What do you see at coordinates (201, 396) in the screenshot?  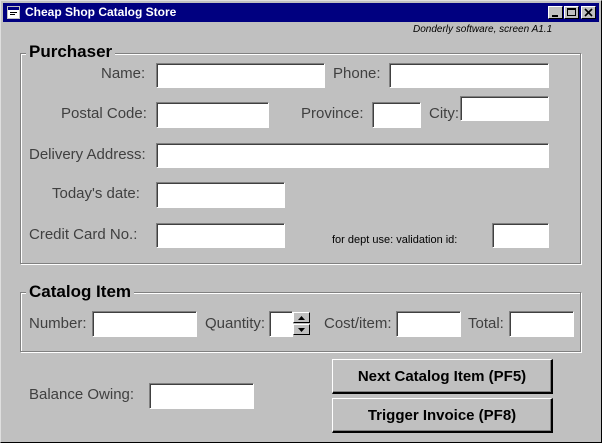 I see `balance-owing-field` at bounding box center [201, 396].